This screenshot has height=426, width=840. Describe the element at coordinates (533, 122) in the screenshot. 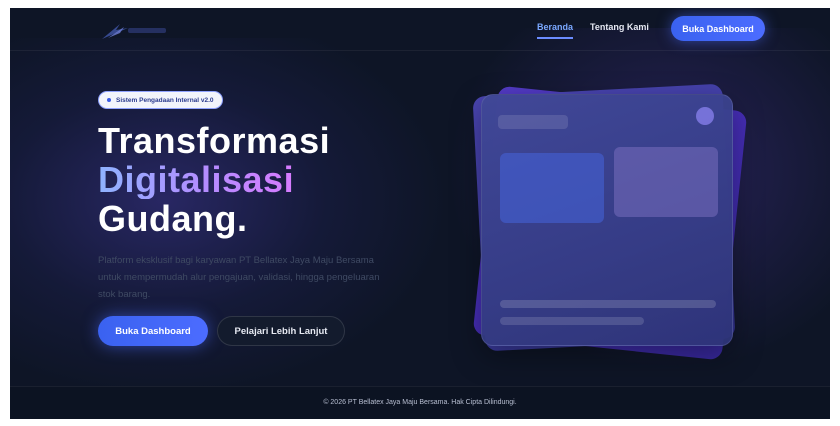

I see `mock-header-bar` at that location.